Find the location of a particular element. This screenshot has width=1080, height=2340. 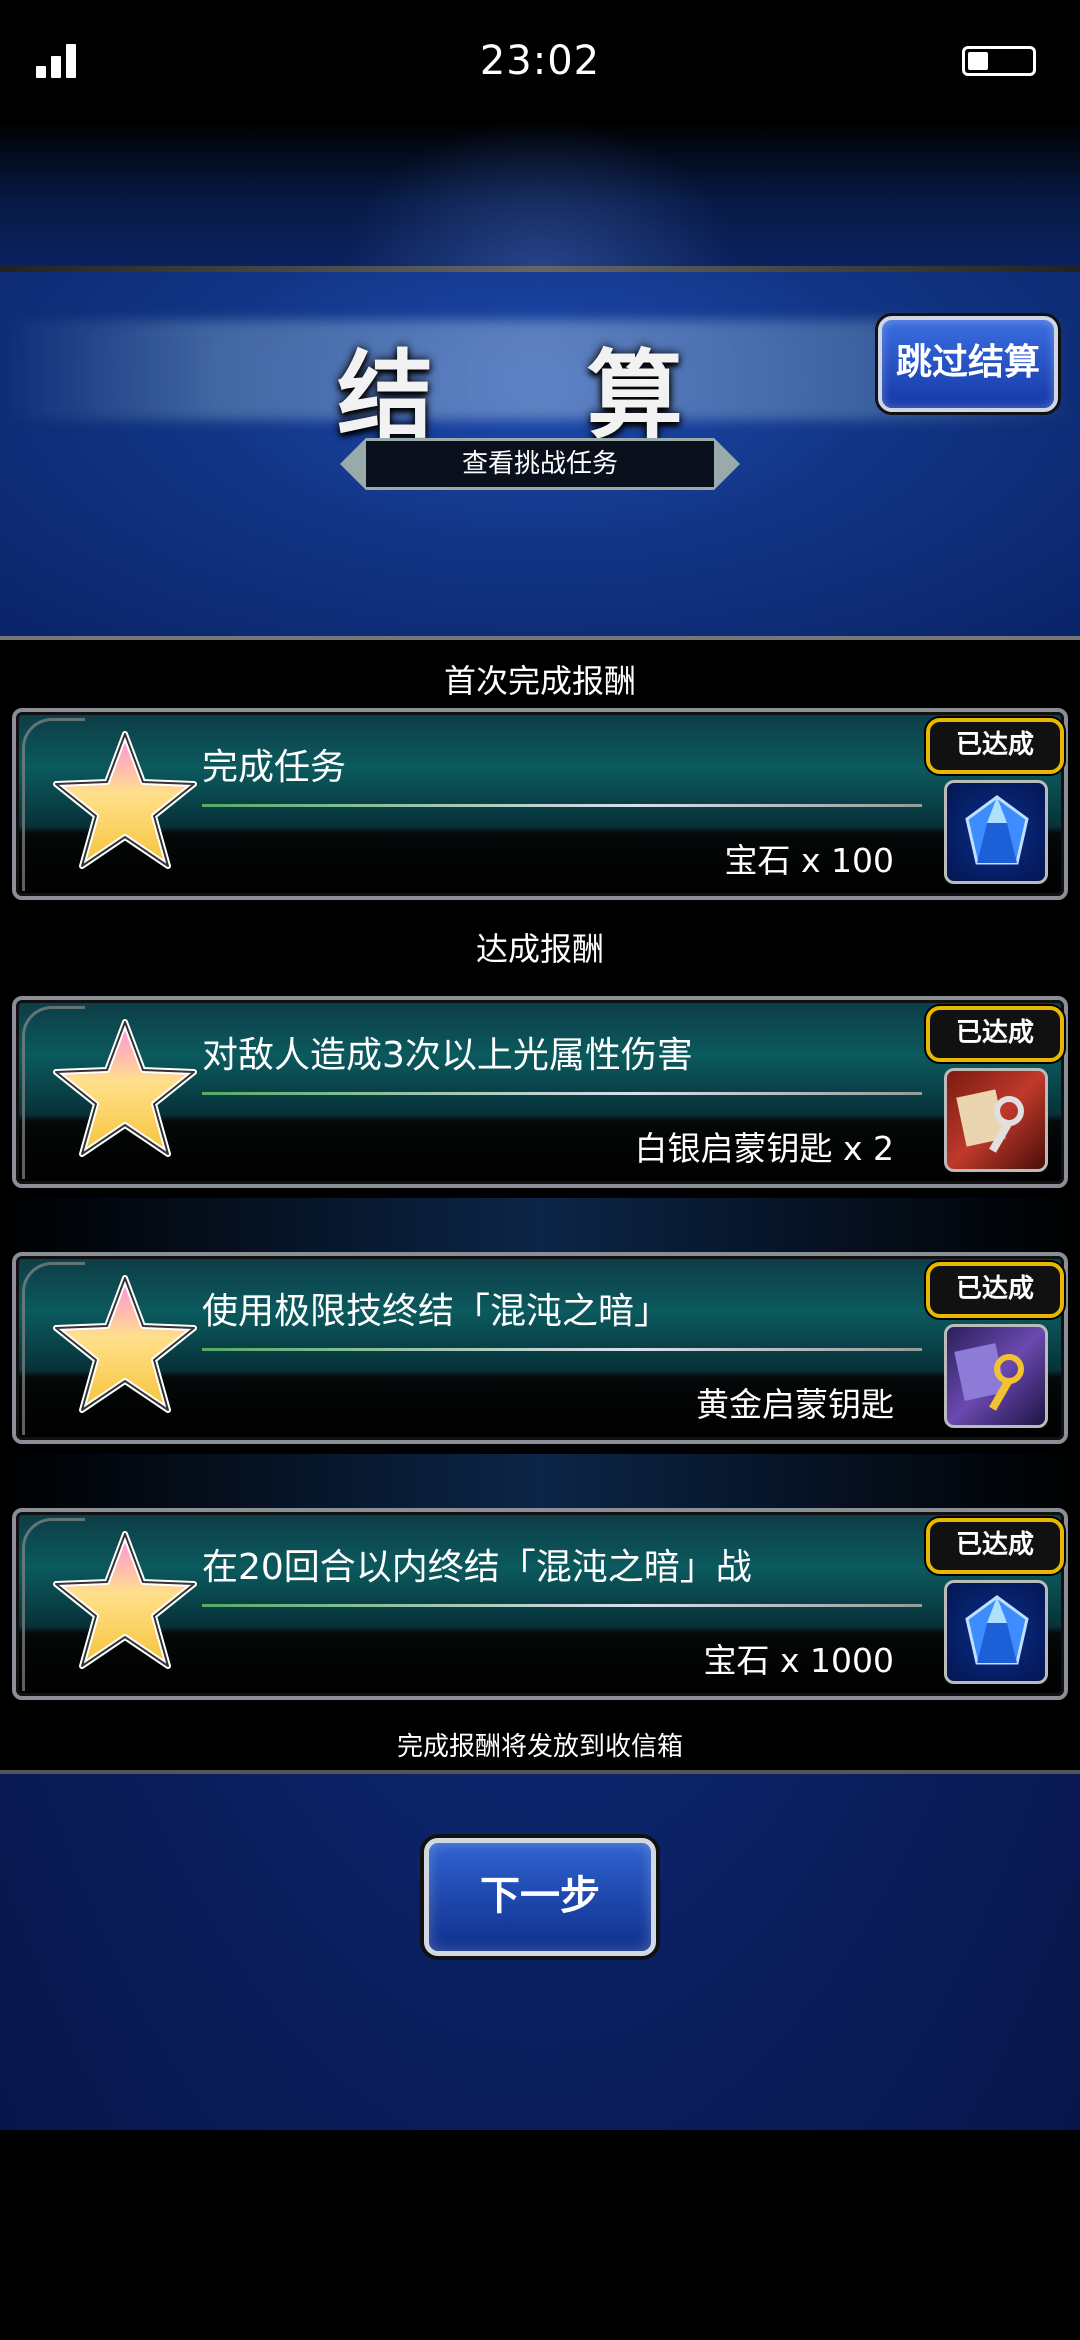

task-label: 对敌人造成3次以上光属性伤害 is located at coordinates (447, 1055).